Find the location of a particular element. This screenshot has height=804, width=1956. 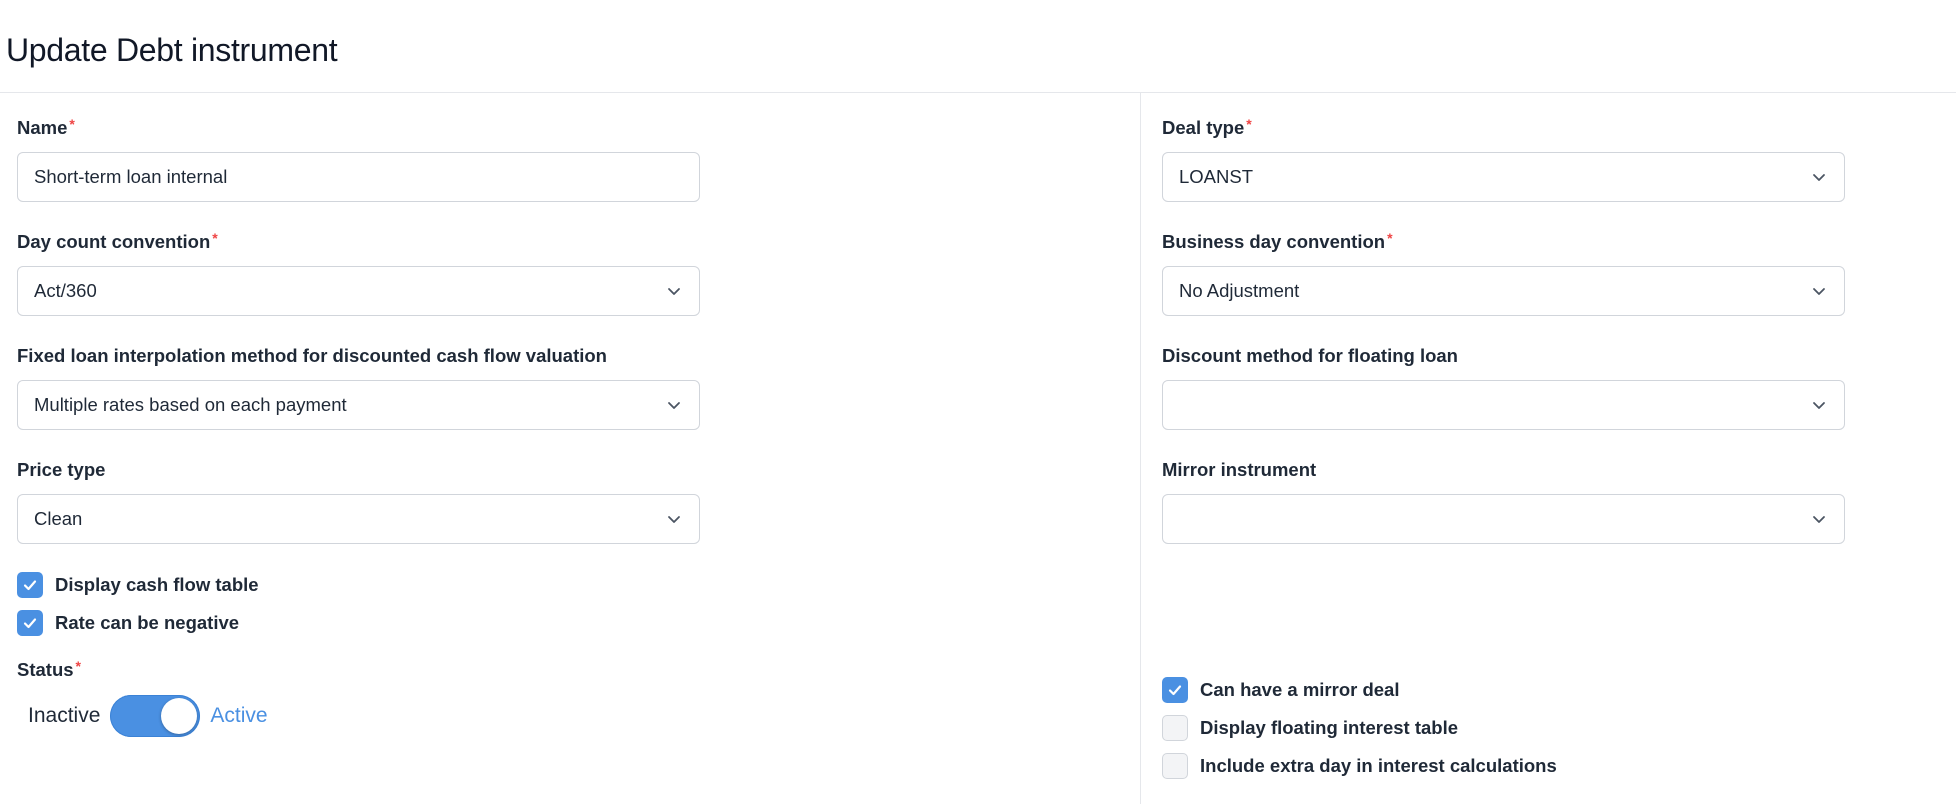

price-type-field-group: Price type Clean is located at coordinates (358, 504).